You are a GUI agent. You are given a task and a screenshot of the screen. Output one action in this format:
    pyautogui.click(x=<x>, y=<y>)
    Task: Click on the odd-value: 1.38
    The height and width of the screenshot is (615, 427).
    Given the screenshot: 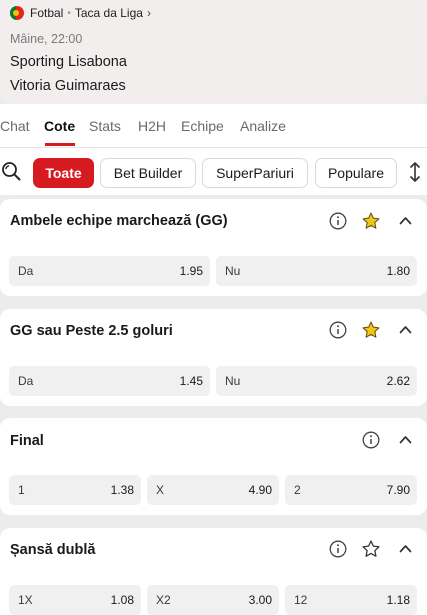 What is the action you would take?
    pyautogui.click(x=122, y=490)
    